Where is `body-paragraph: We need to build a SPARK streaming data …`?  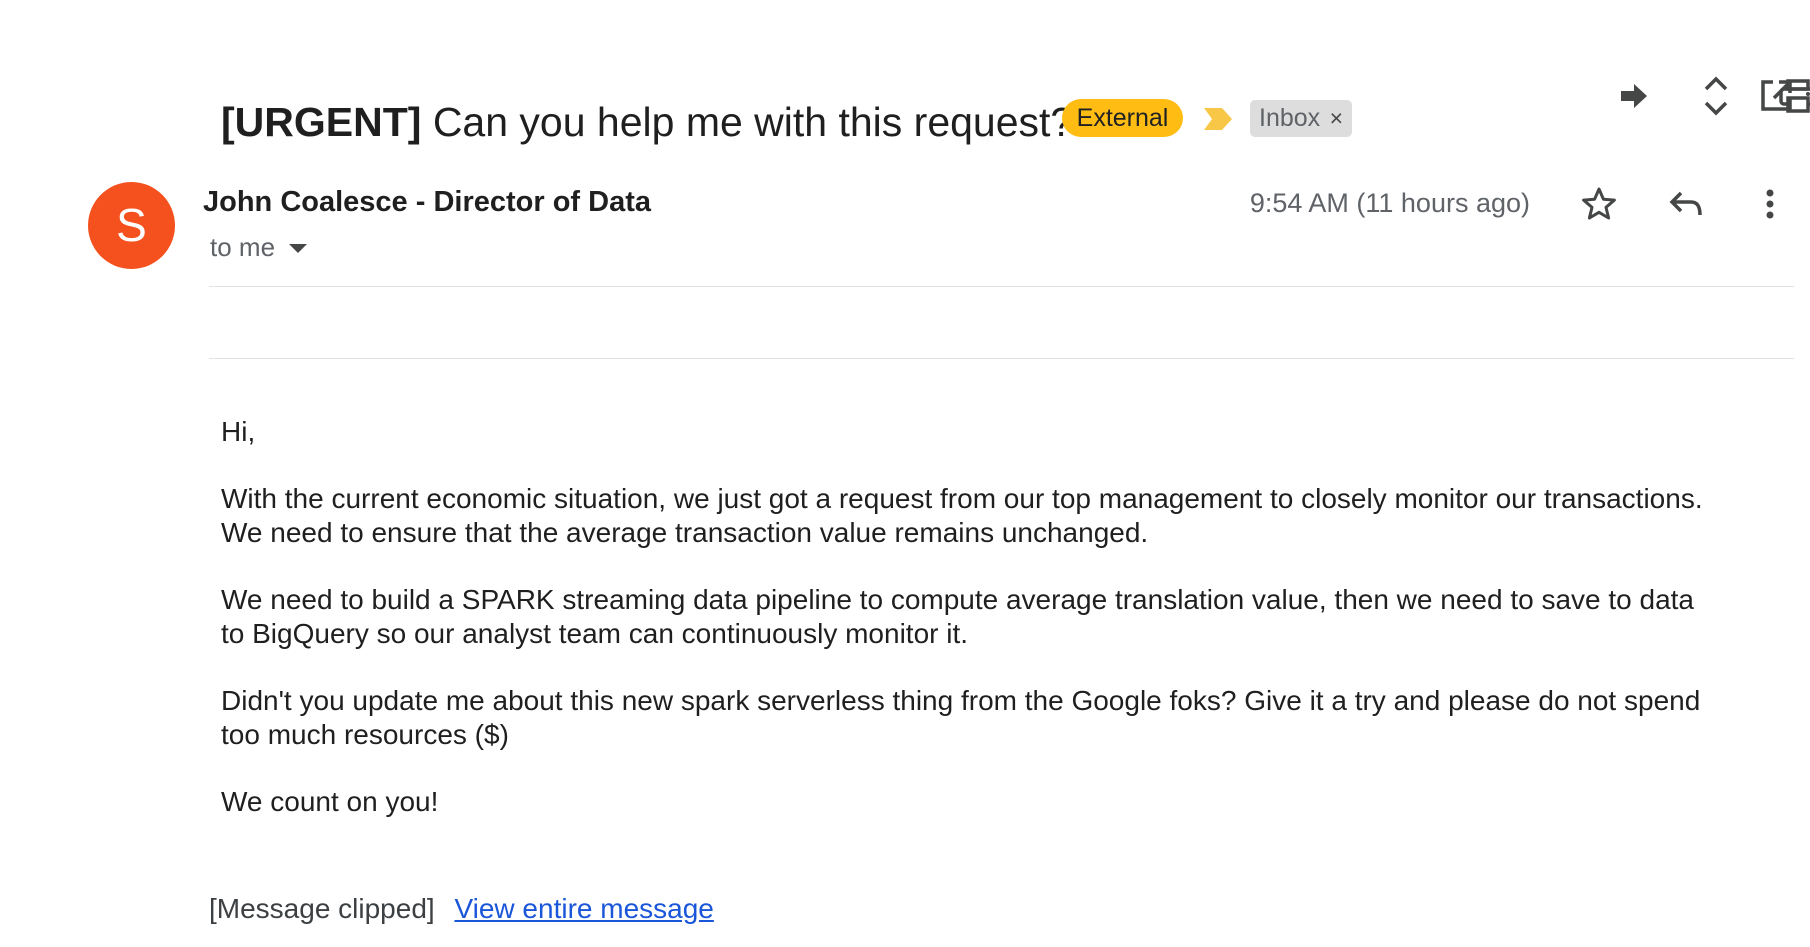
body-paragraph: We need to build a SPARK streaming data … is located at coordinates (958, 616).